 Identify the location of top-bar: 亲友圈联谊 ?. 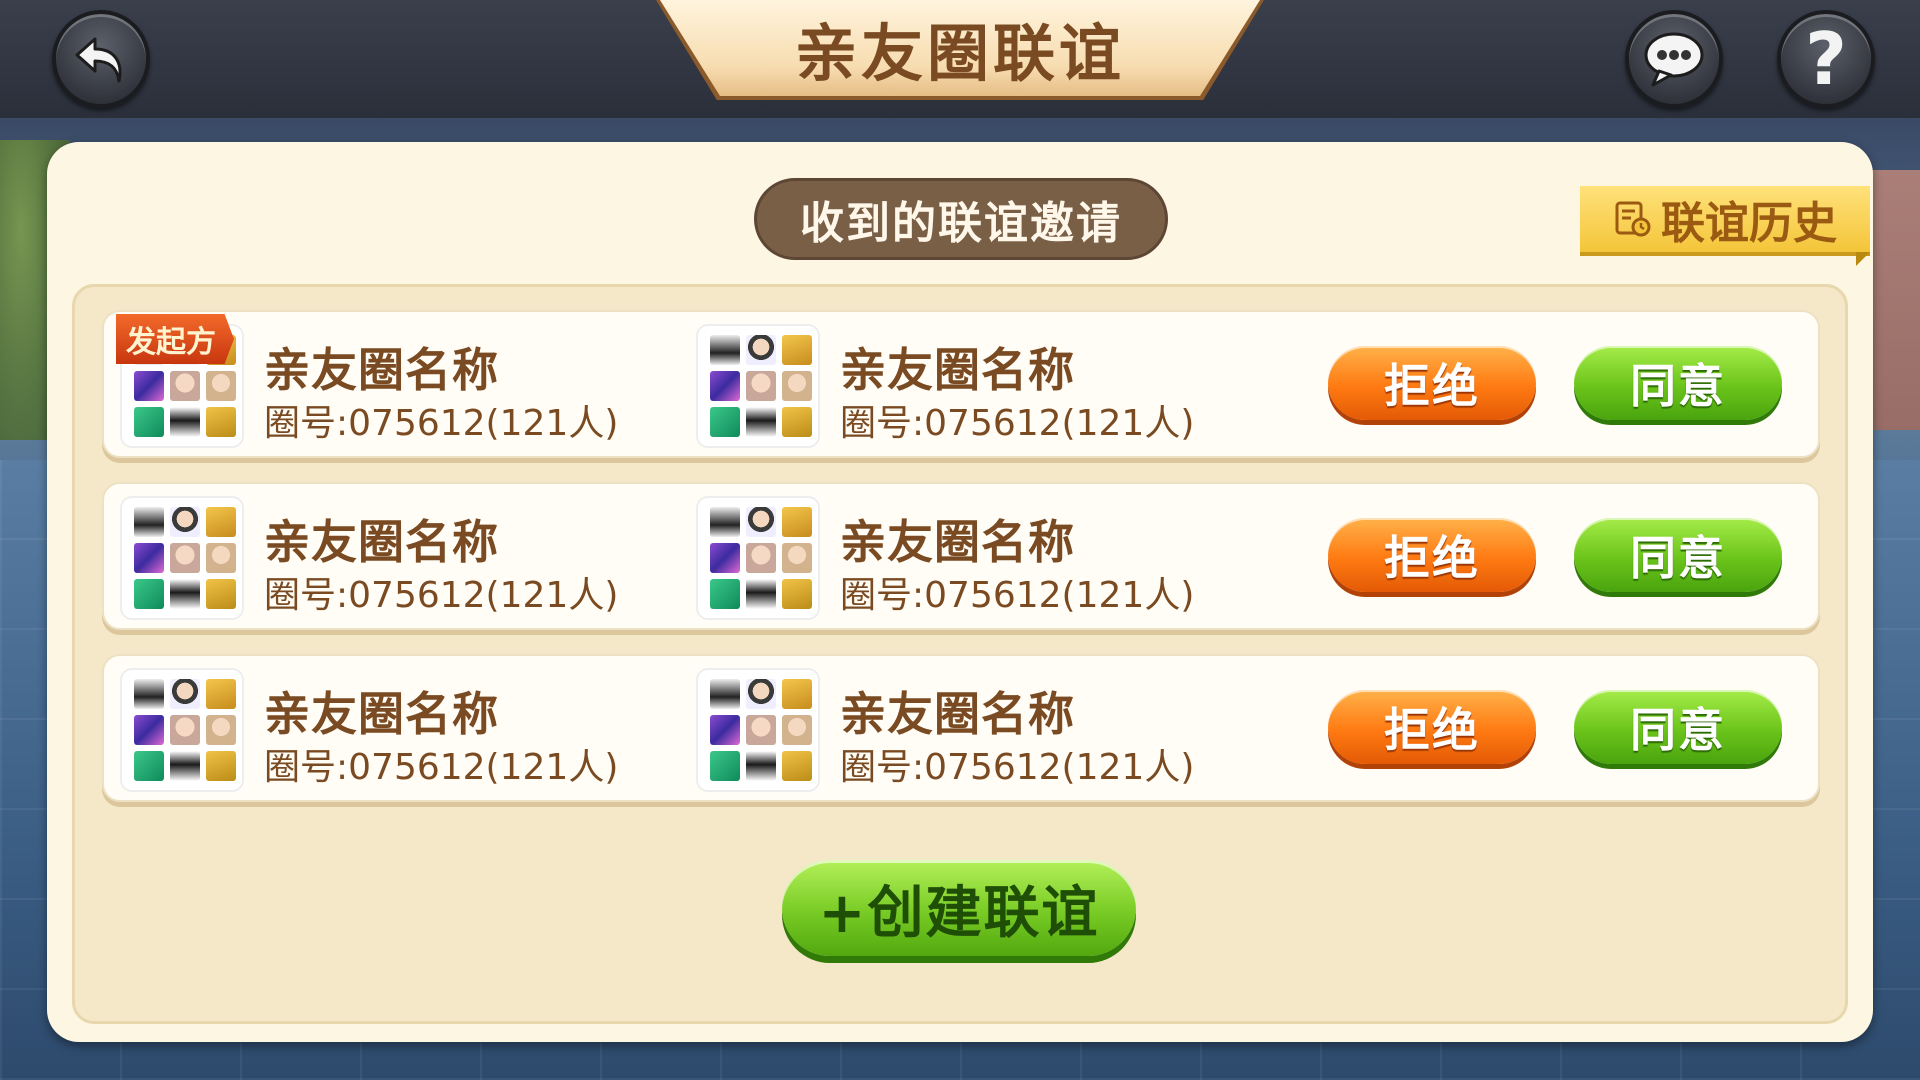
(960, 59).